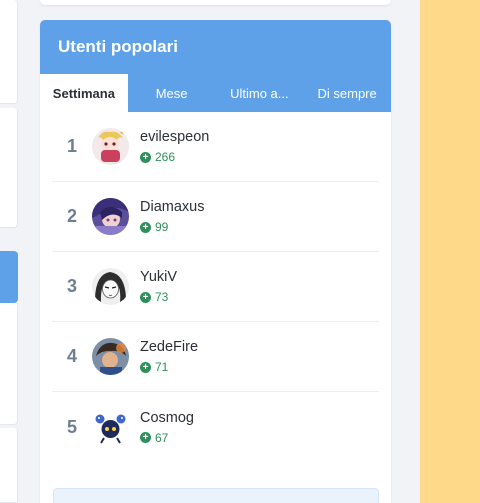 Image resolution: width=480 pixels, height=503 pixels. I want to click on reputation-count: + 71, so click(169, 367).